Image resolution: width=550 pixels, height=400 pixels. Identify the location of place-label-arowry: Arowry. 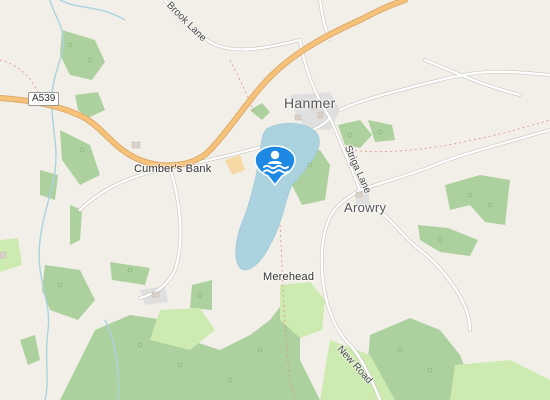
(365, 207).